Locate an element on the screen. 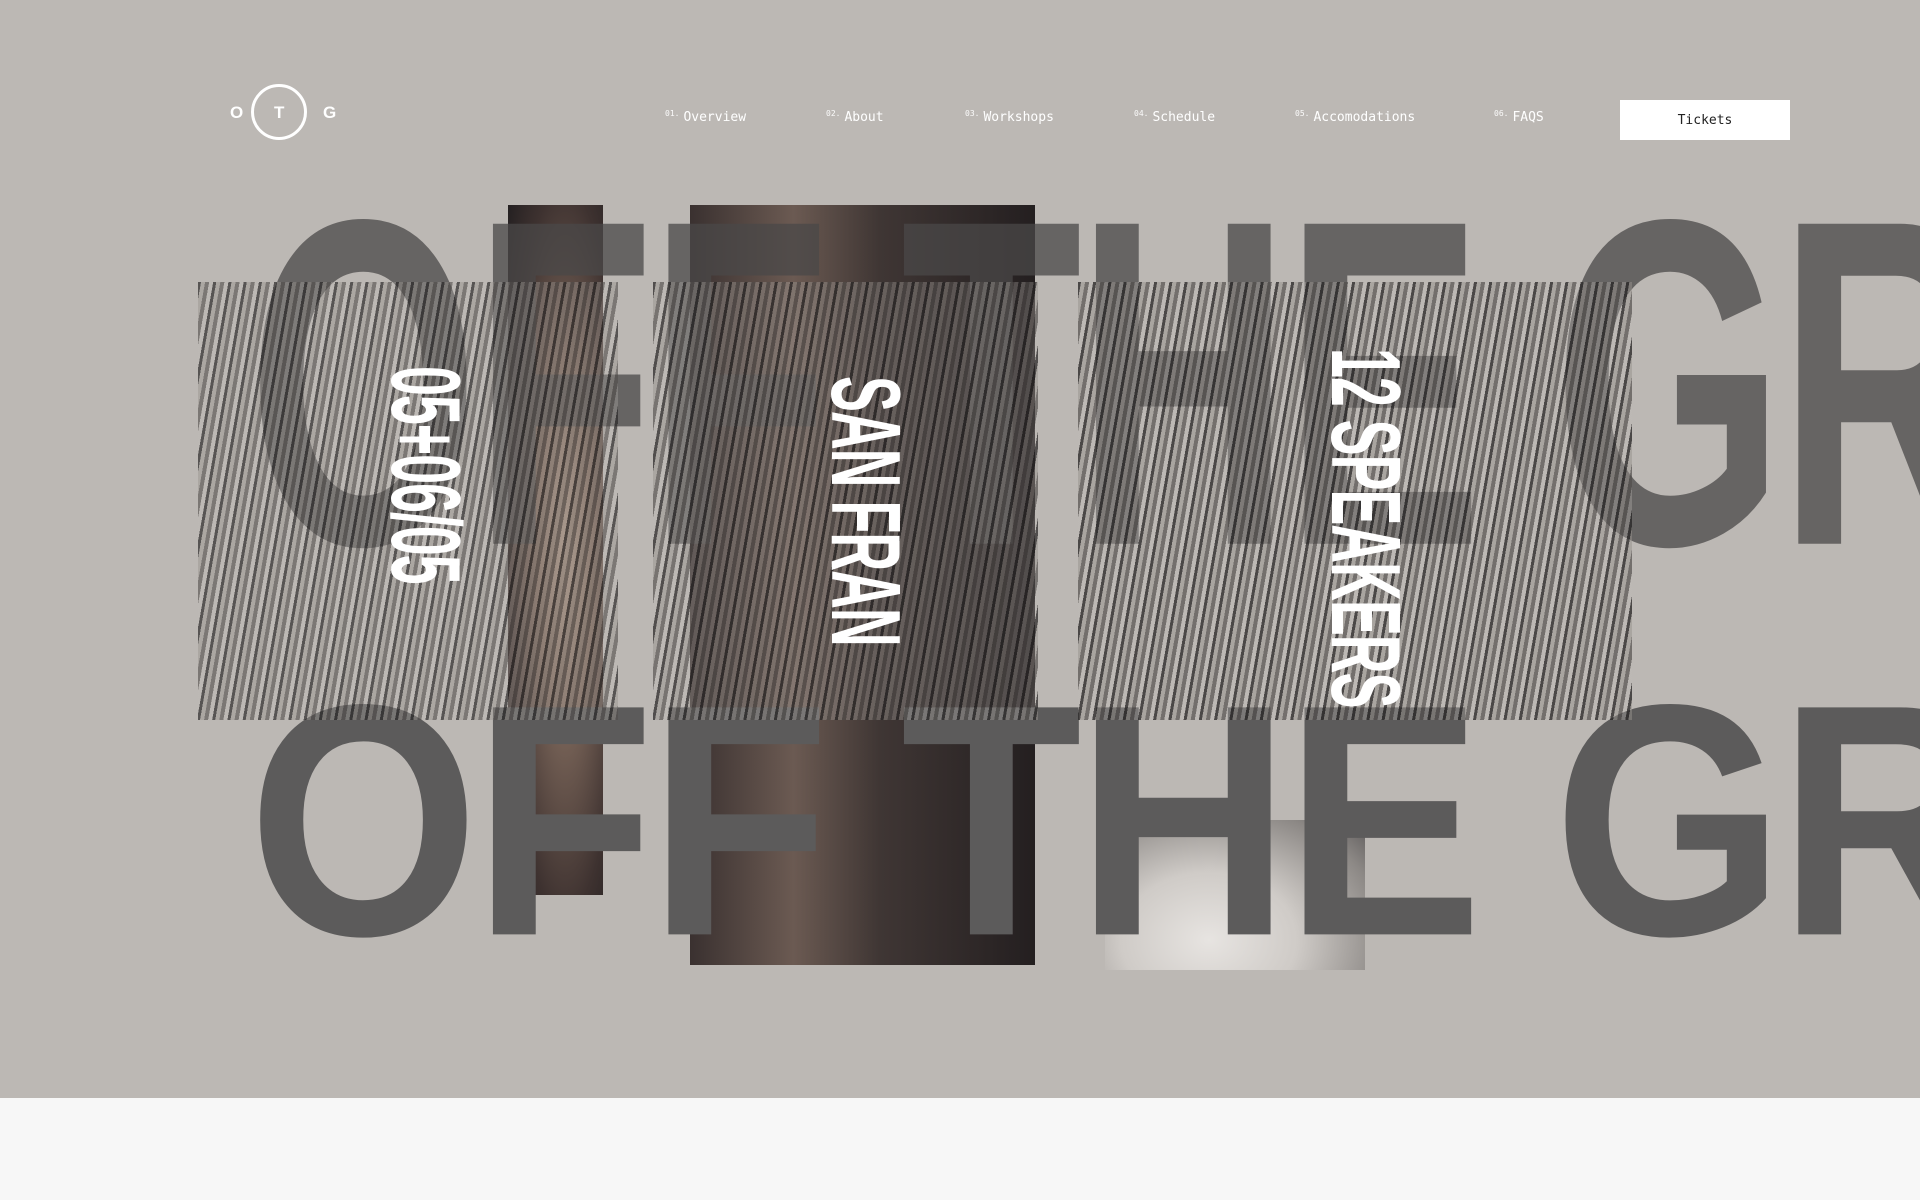 This screenshot has height=1200, width=1920. nav-item-label: FAQS is located at coordinates (1528, 117).